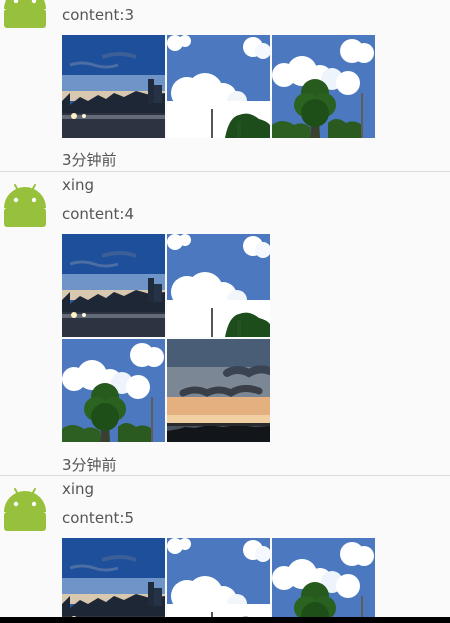 Image resolution: width=450 pixels, height=623 pixels. I want to click on post-content-text: content:4, so click(98, 214).